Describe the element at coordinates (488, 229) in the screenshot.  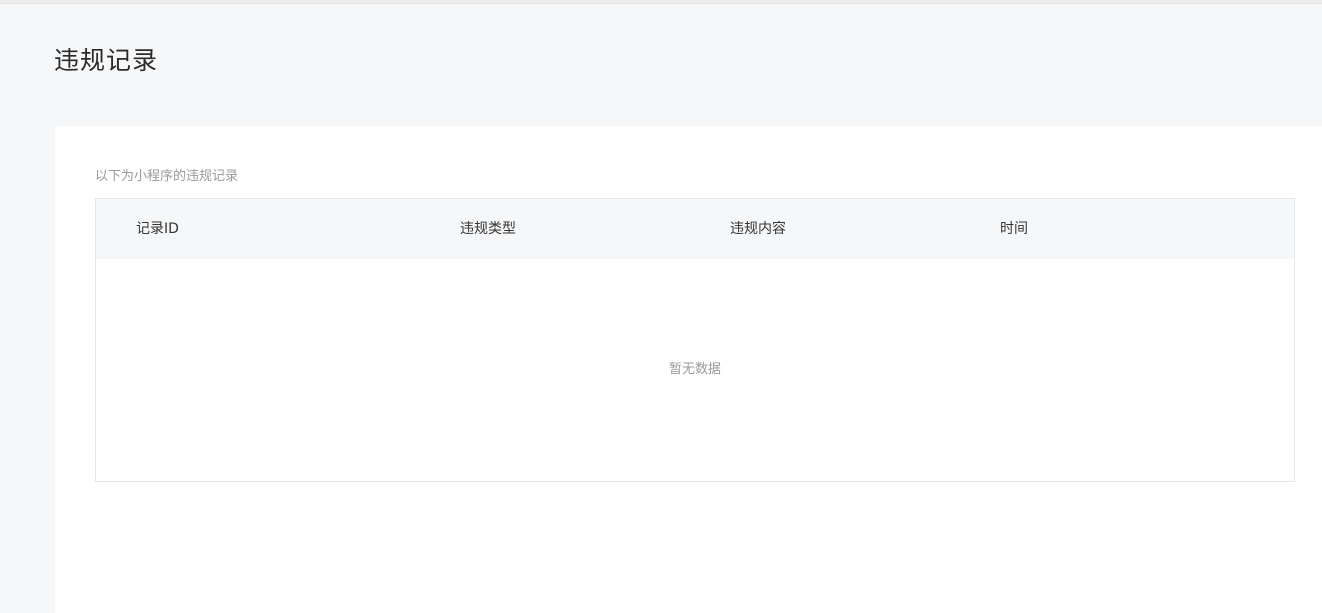
I see `column-header-violation-type: 违规类型` at that location.